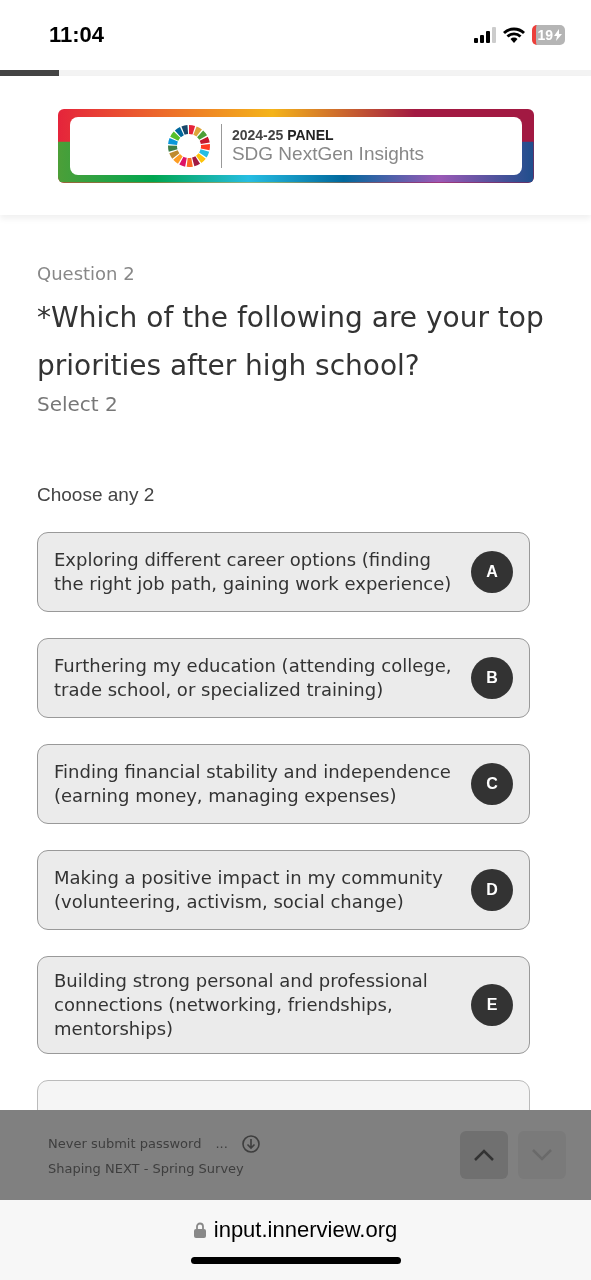 This screenshot has height=1280, width=591. What do you see at coordinates (295, 1260) in the screenshot?
I see `home-indicator` at bounding box center [295, 1260].